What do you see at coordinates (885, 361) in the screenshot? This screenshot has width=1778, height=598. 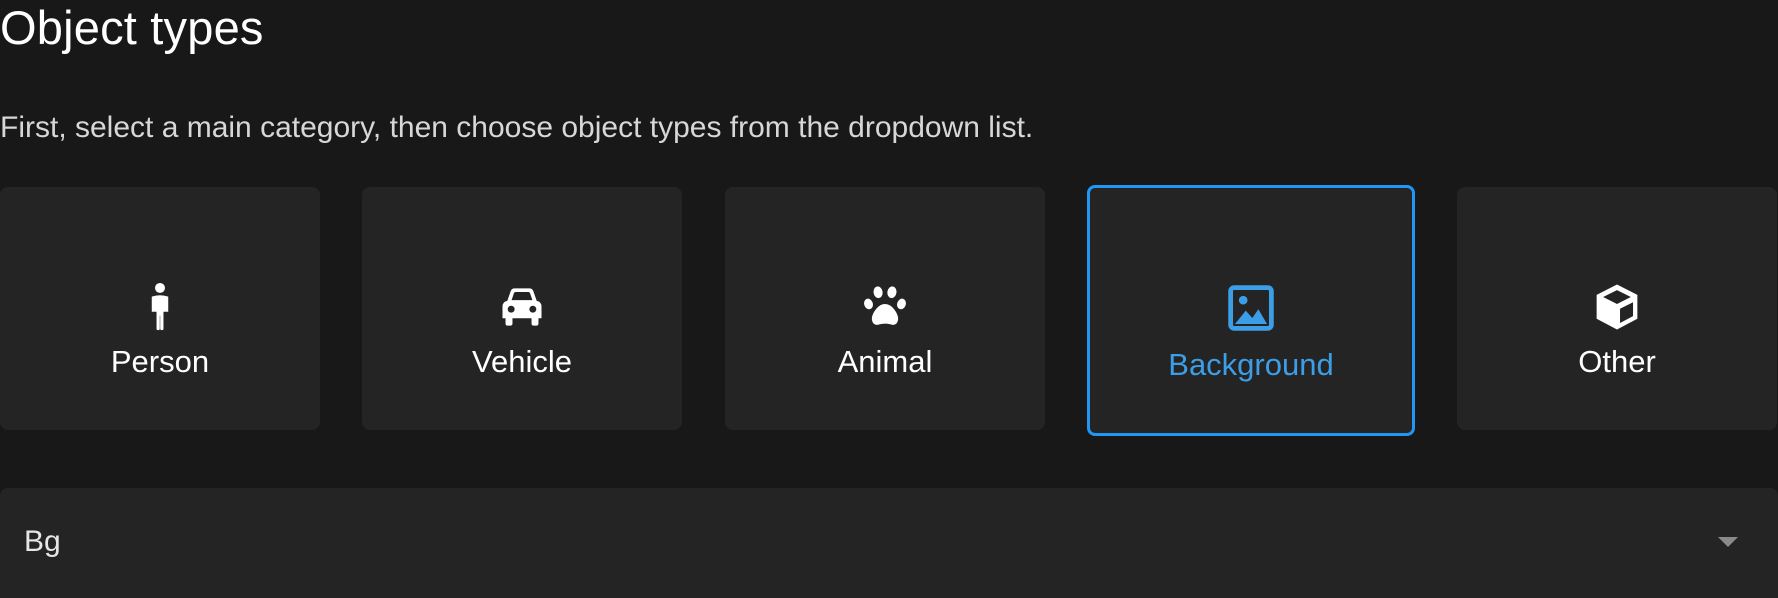 I see `category-label-animal: Animal` at bounding box center [885, 361].